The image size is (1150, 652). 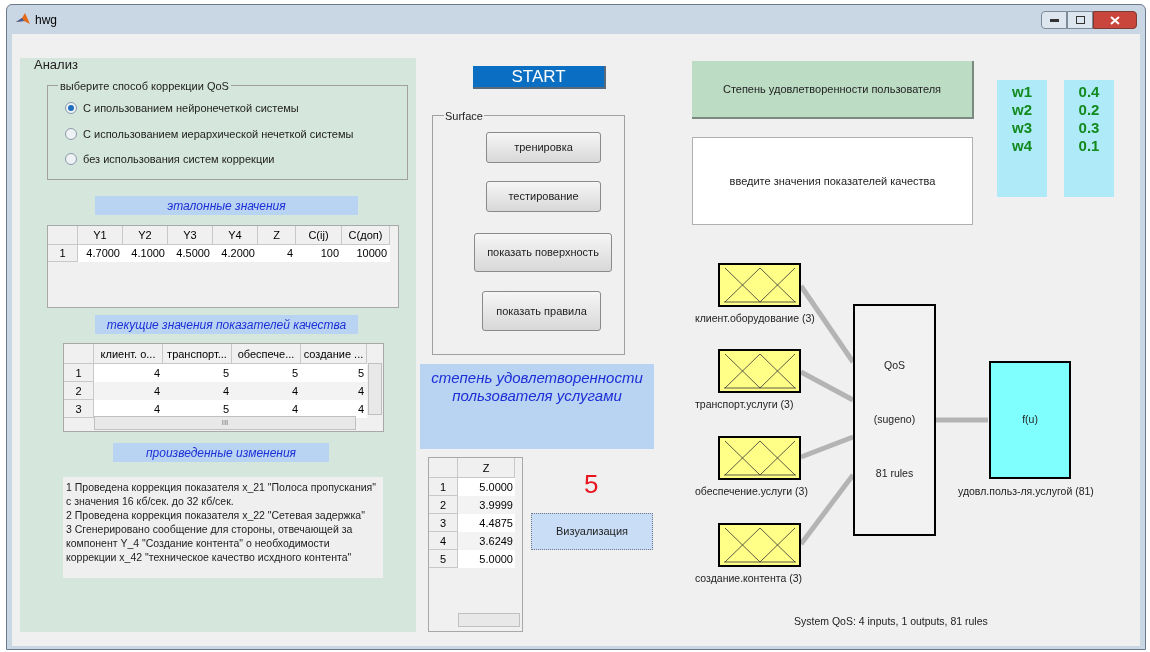 I want to click on section-label: эталонные значения, so click(x=226, y=205).